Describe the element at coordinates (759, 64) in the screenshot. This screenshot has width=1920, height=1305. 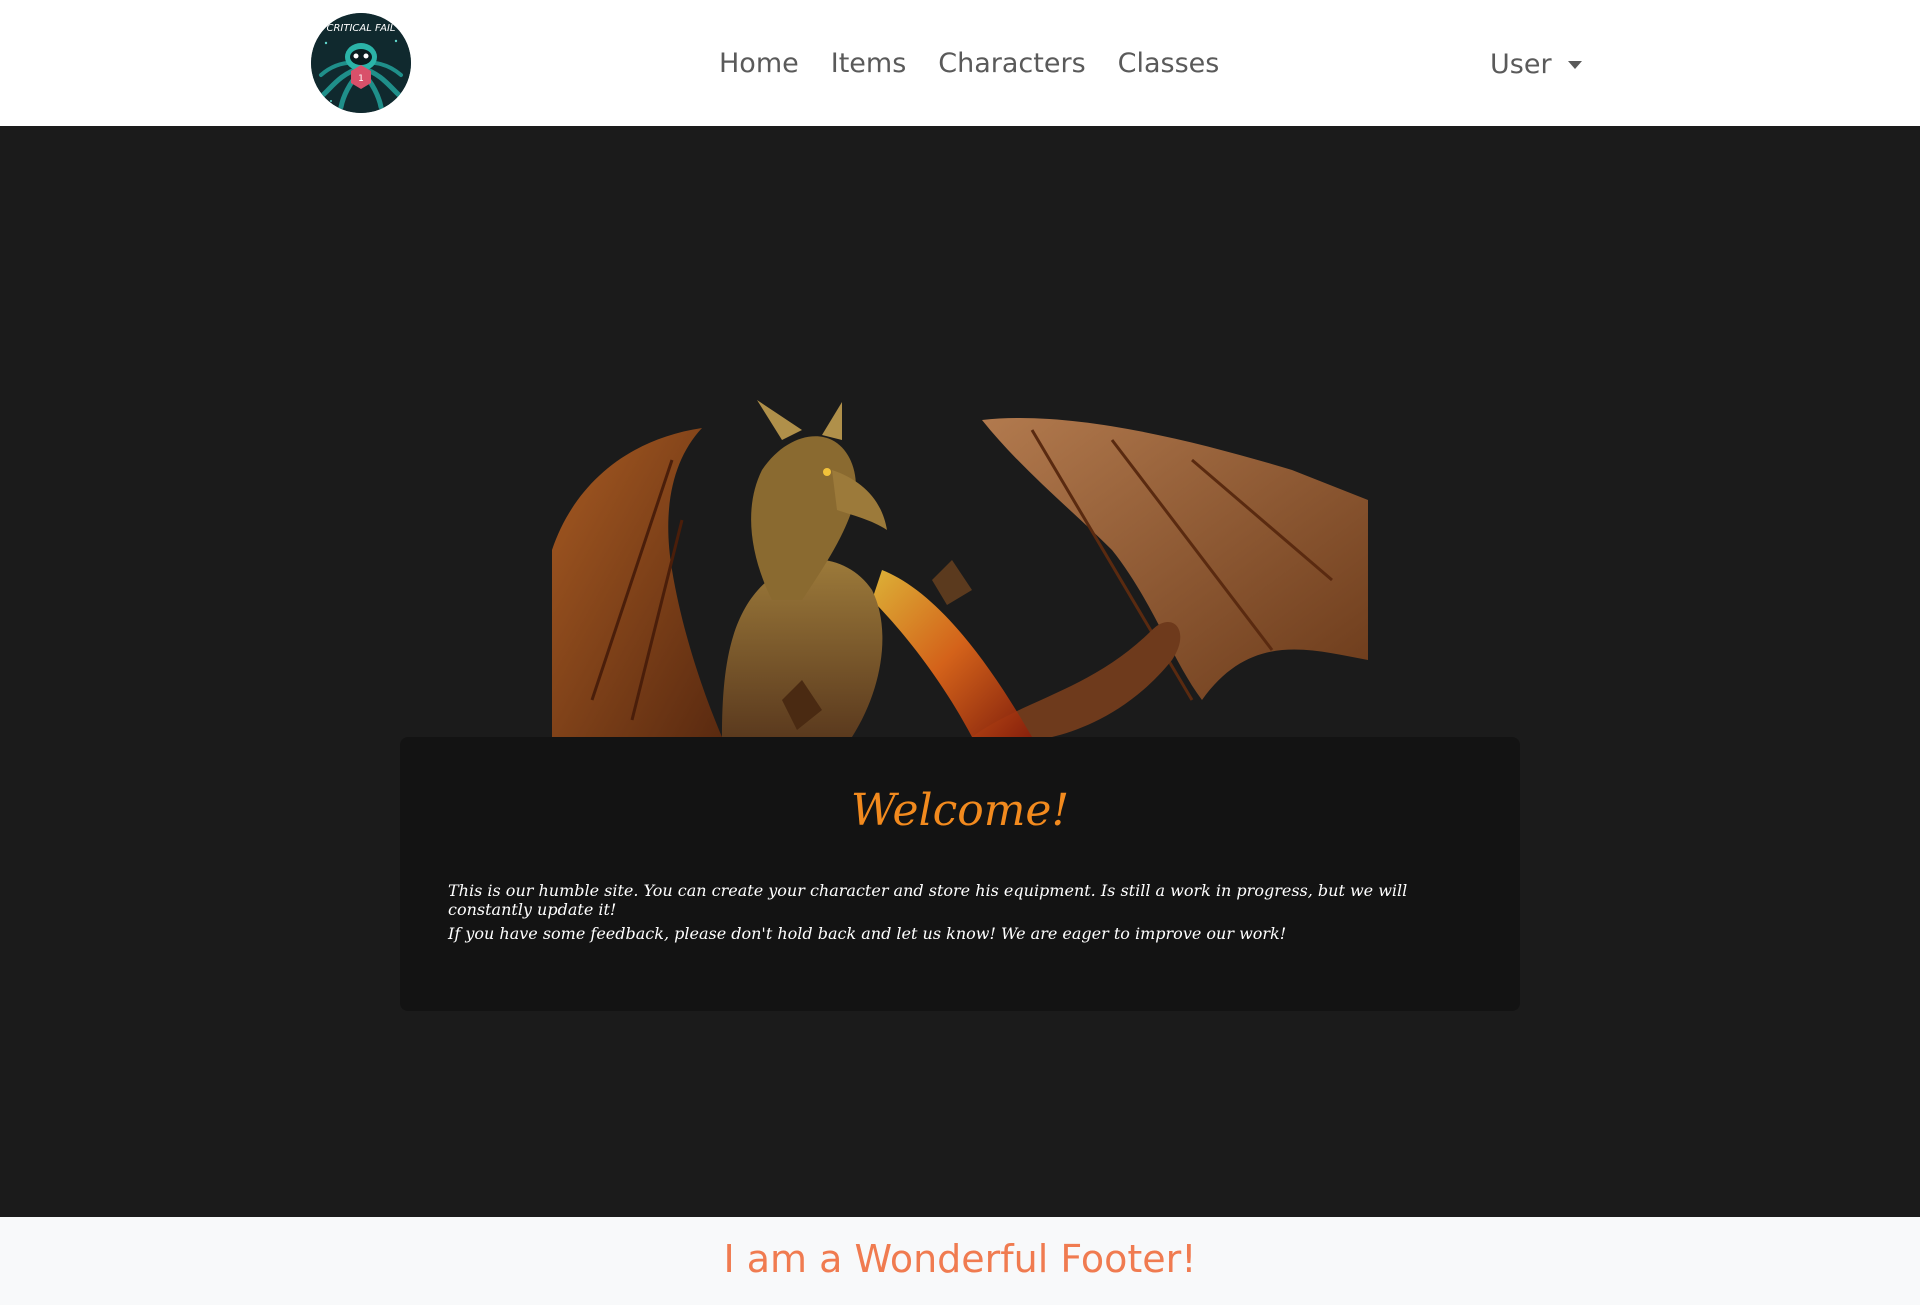
I see `nav-link-home: Home` at that location.